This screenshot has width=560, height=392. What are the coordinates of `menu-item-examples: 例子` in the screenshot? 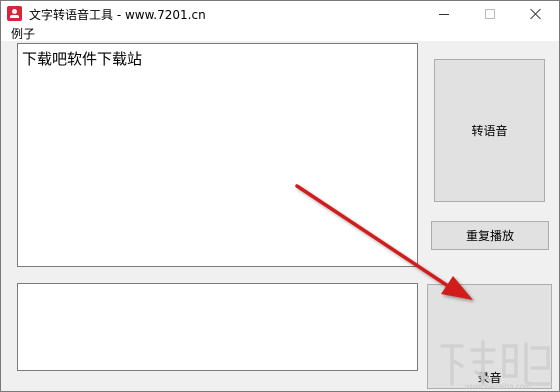 It's located at (23, 33).